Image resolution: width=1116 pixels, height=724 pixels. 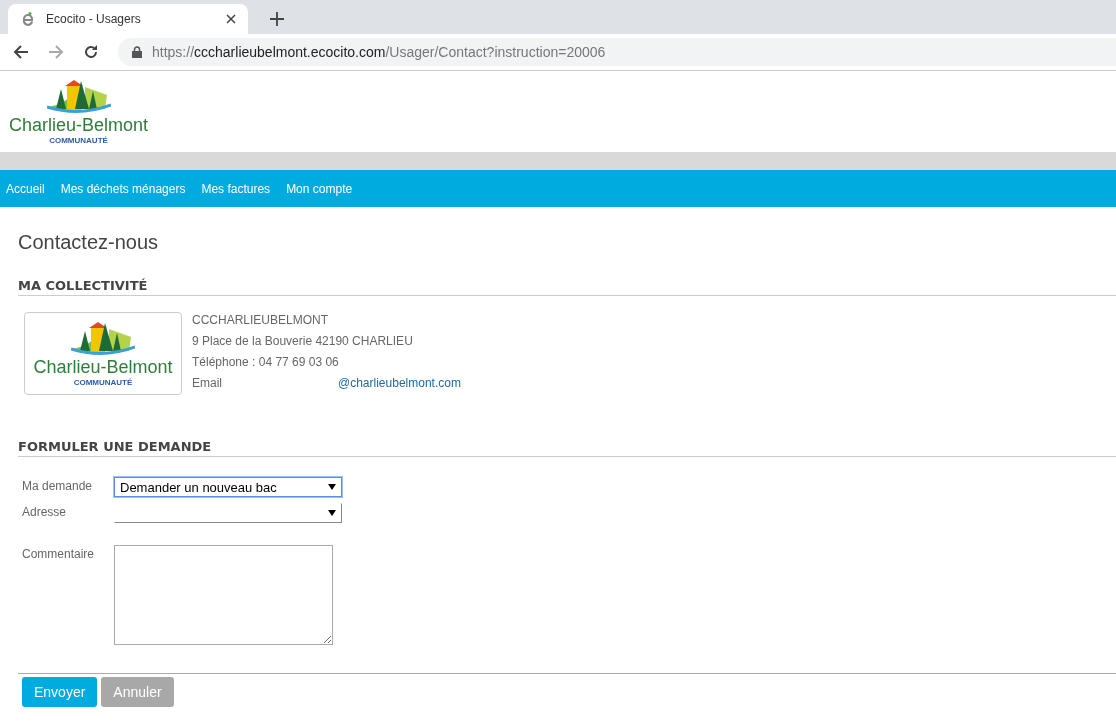 What do you see at coordinates (207, 383) in the screenshot?
I see `email-label: Email` at bounding box center [207, 383].